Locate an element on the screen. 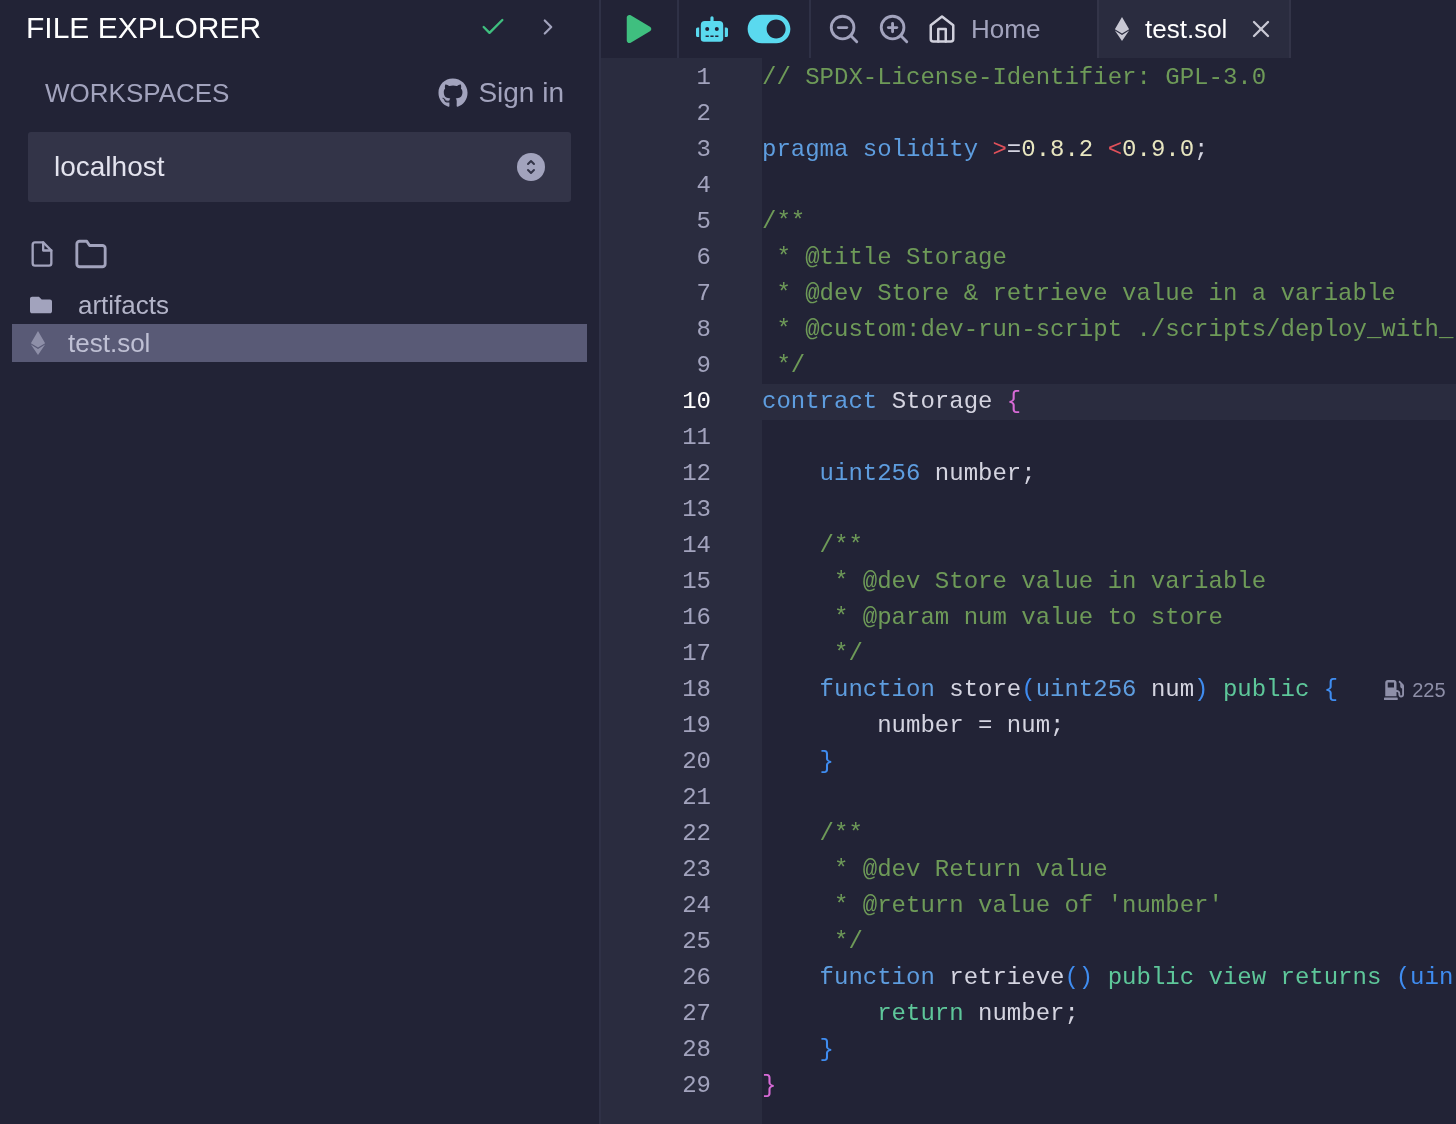  code-line: * @custom:dev-run-script ./scripts/deploy_with_ is located at coordinates (1114, 330).